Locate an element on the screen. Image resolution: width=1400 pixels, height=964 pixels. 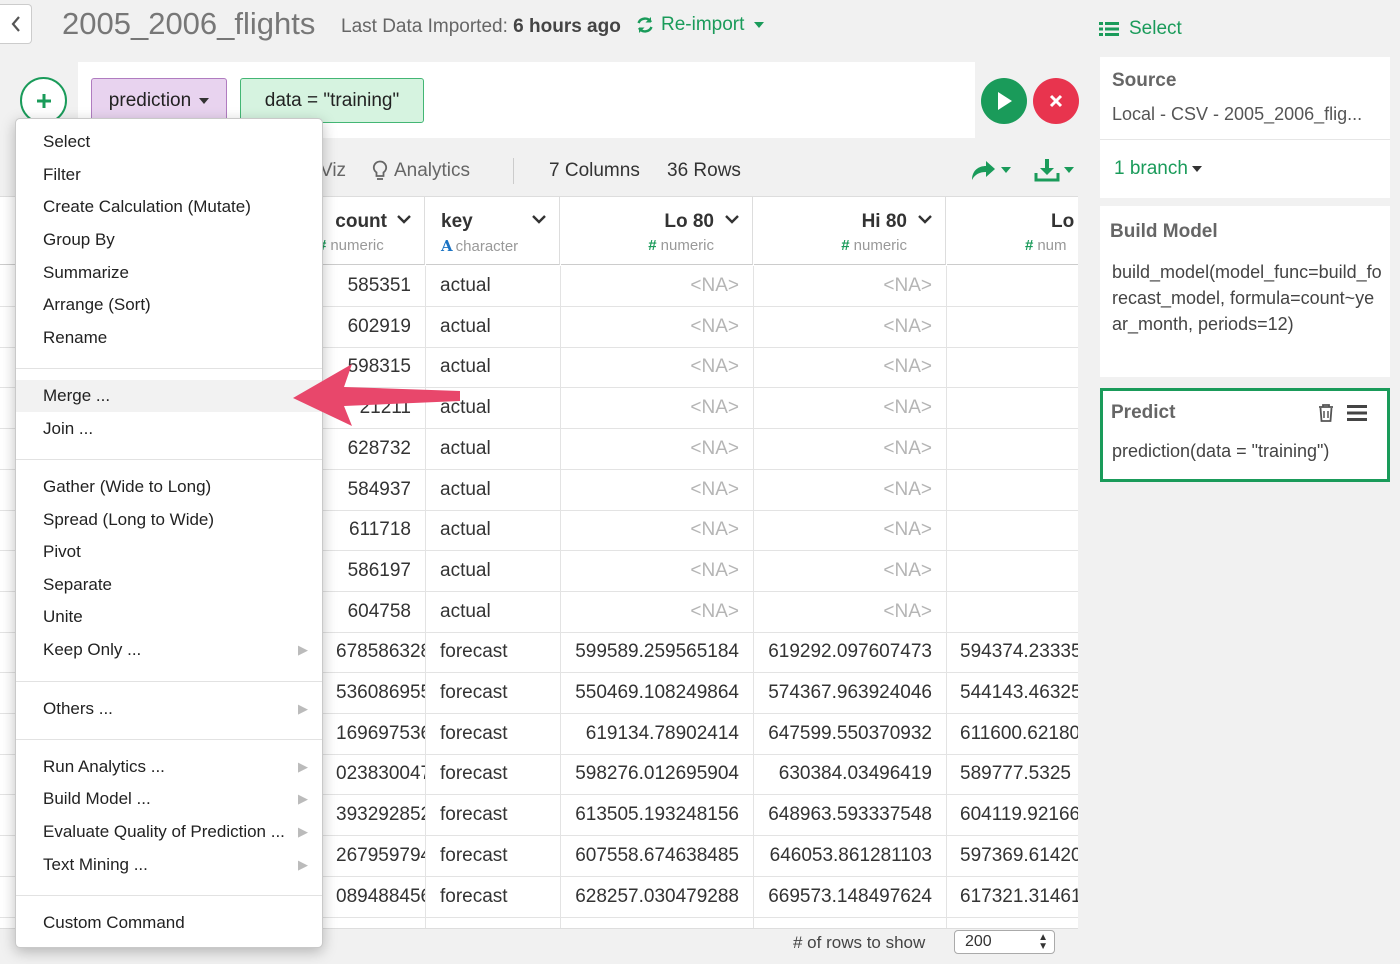
cell-count: 602919 is located at coordinates (374, 326).